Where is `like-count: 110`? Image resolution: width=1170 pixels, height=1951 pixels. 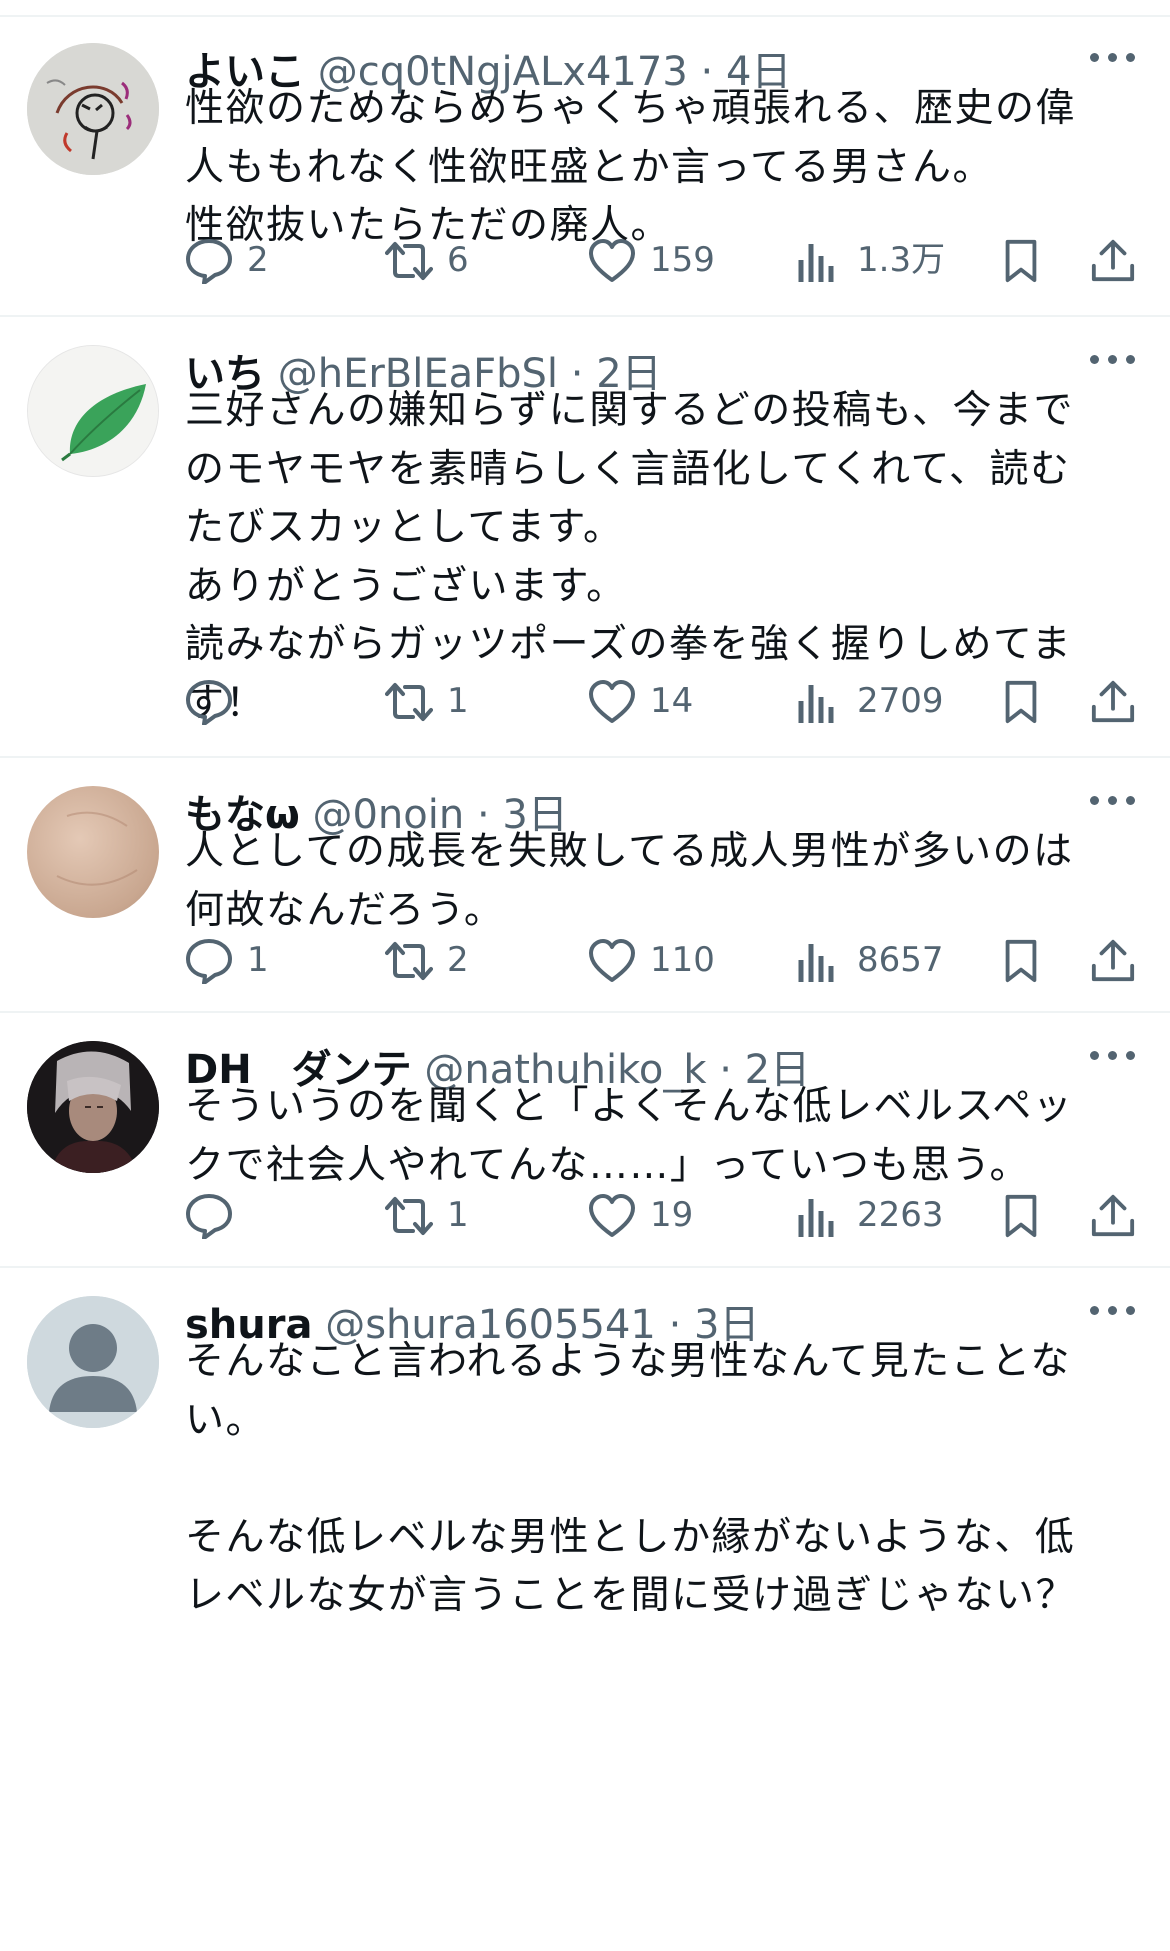
like-count: 110 is located at coordinates (682, 960).